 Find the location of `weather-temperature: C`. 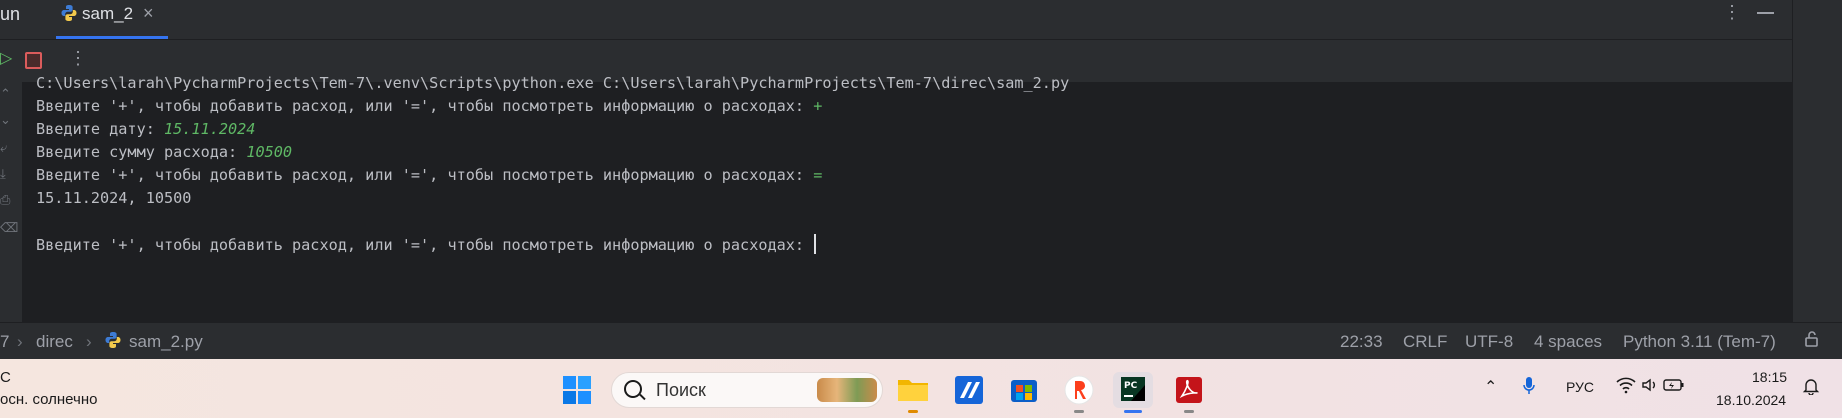

weather-temperature: C is located at coordinates (5, 377).